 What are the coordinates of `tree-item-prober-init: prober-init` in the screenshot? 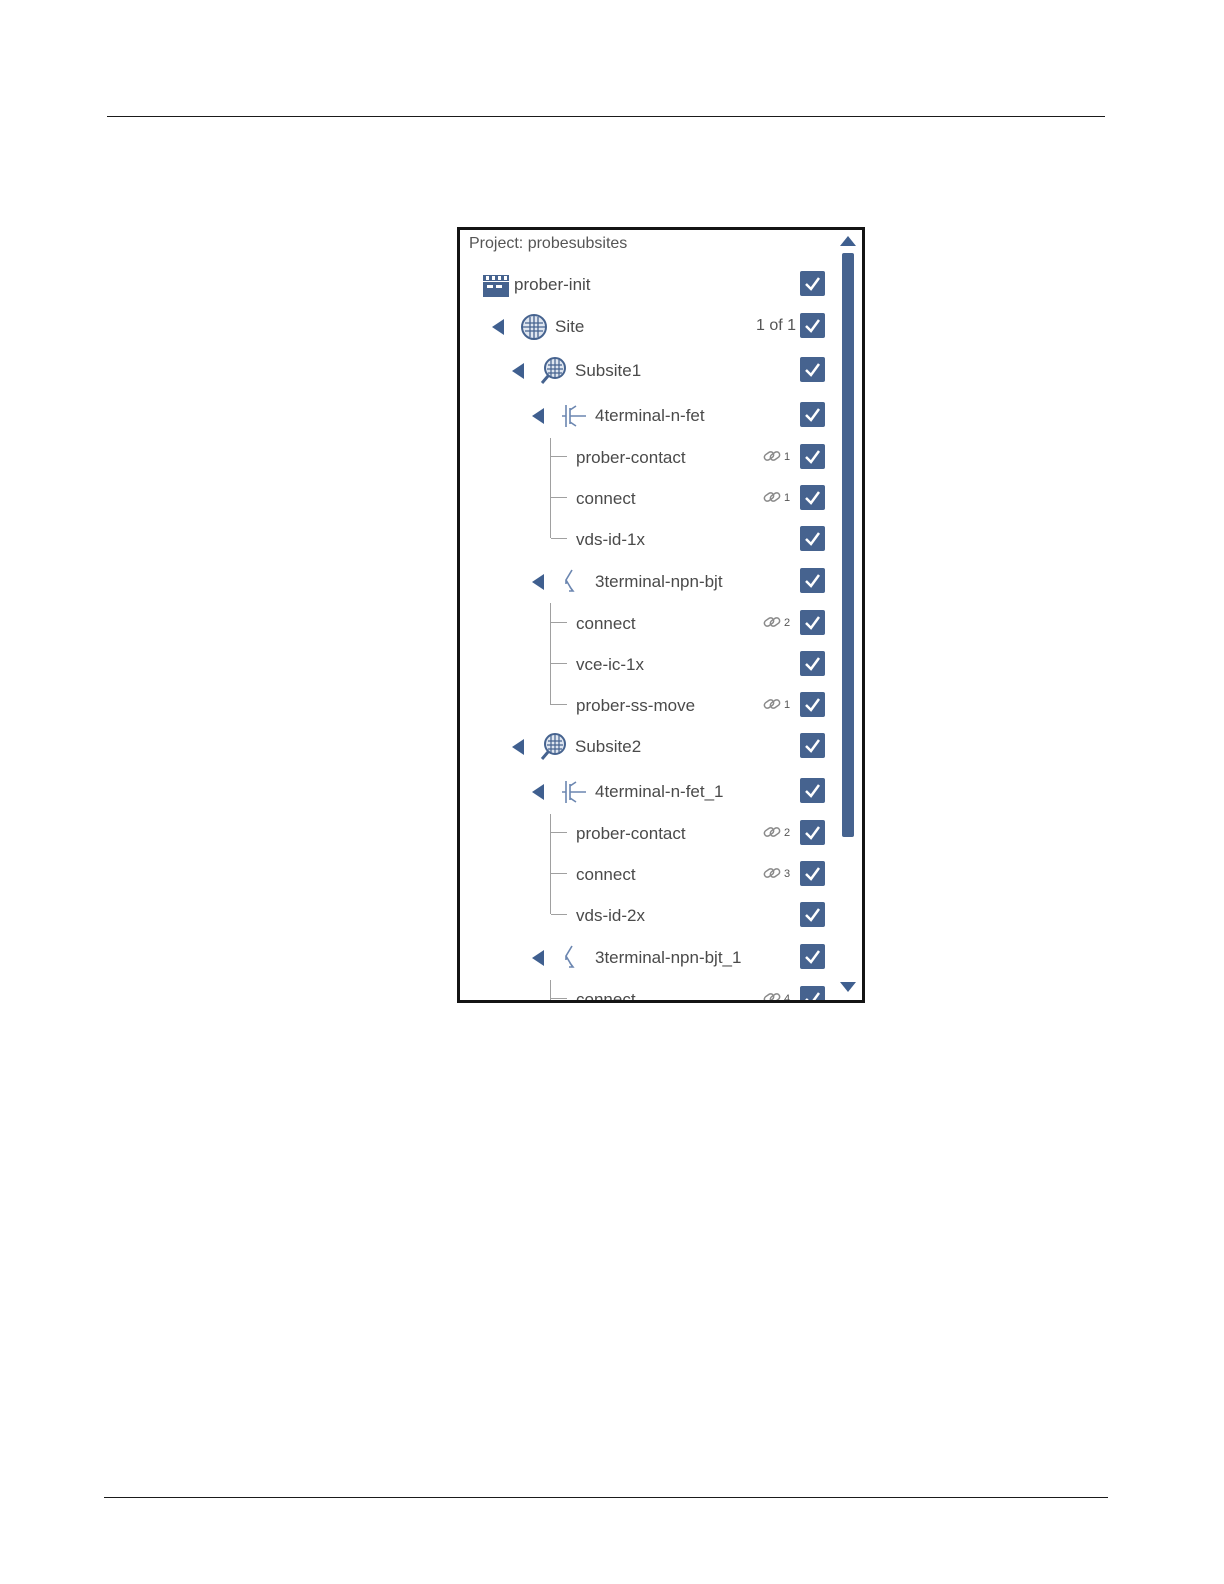 It's located at (645, 285).